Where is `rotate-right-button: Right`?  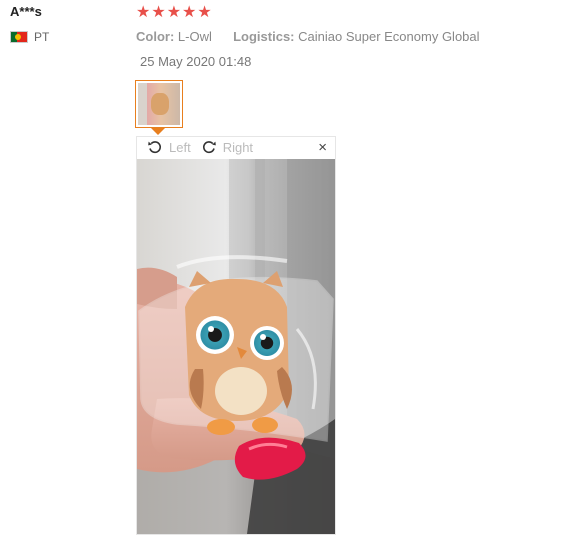
rotate-right-button: Right is located at coordinates (227, 147).